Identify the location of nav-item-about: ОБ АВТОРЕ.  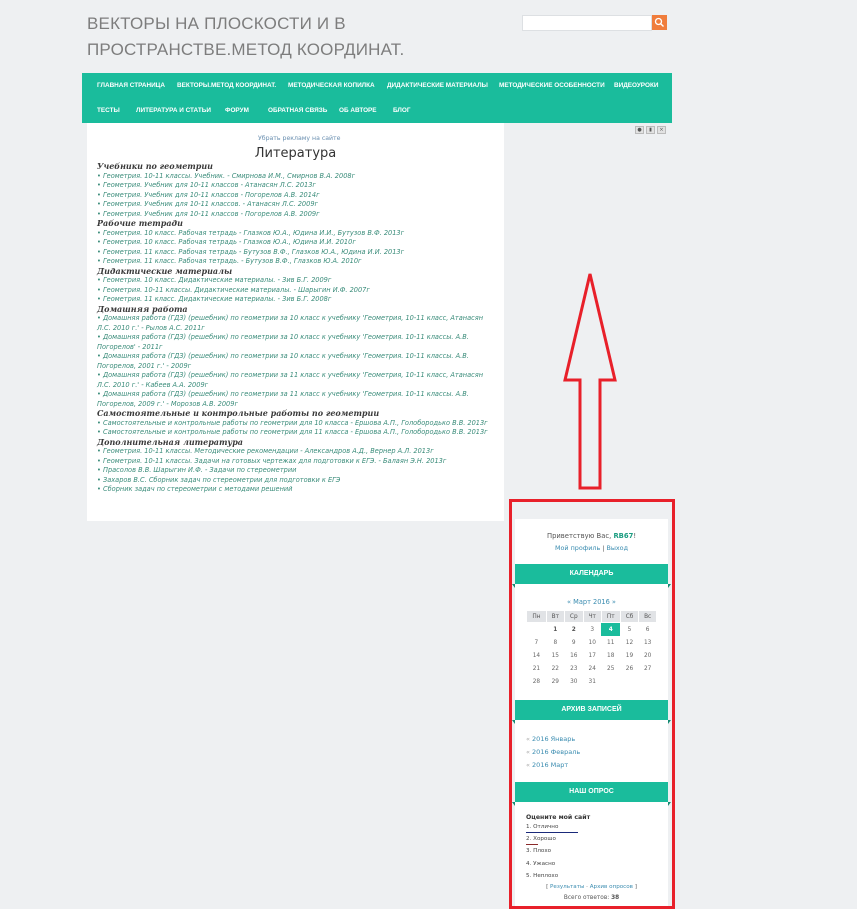
(358, 110).